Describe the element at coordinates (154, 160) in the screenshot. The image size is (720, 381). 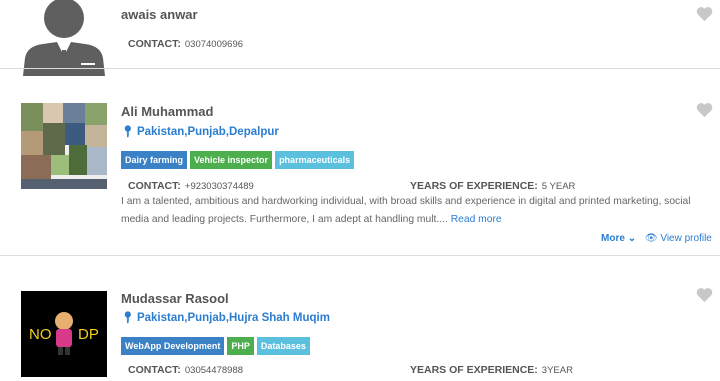
I see `tag-dairy-farming: Dairy farming` at that location.